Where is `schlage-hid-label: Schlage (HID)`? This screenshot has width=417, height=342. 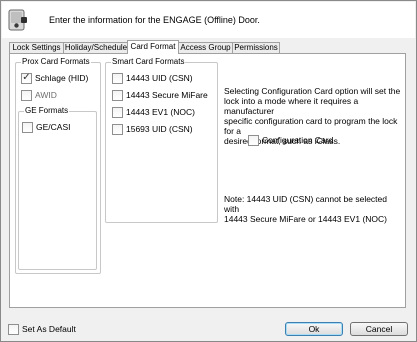 schlage-hid-label: Schlage (HID) is located at coordinates (62, 78).